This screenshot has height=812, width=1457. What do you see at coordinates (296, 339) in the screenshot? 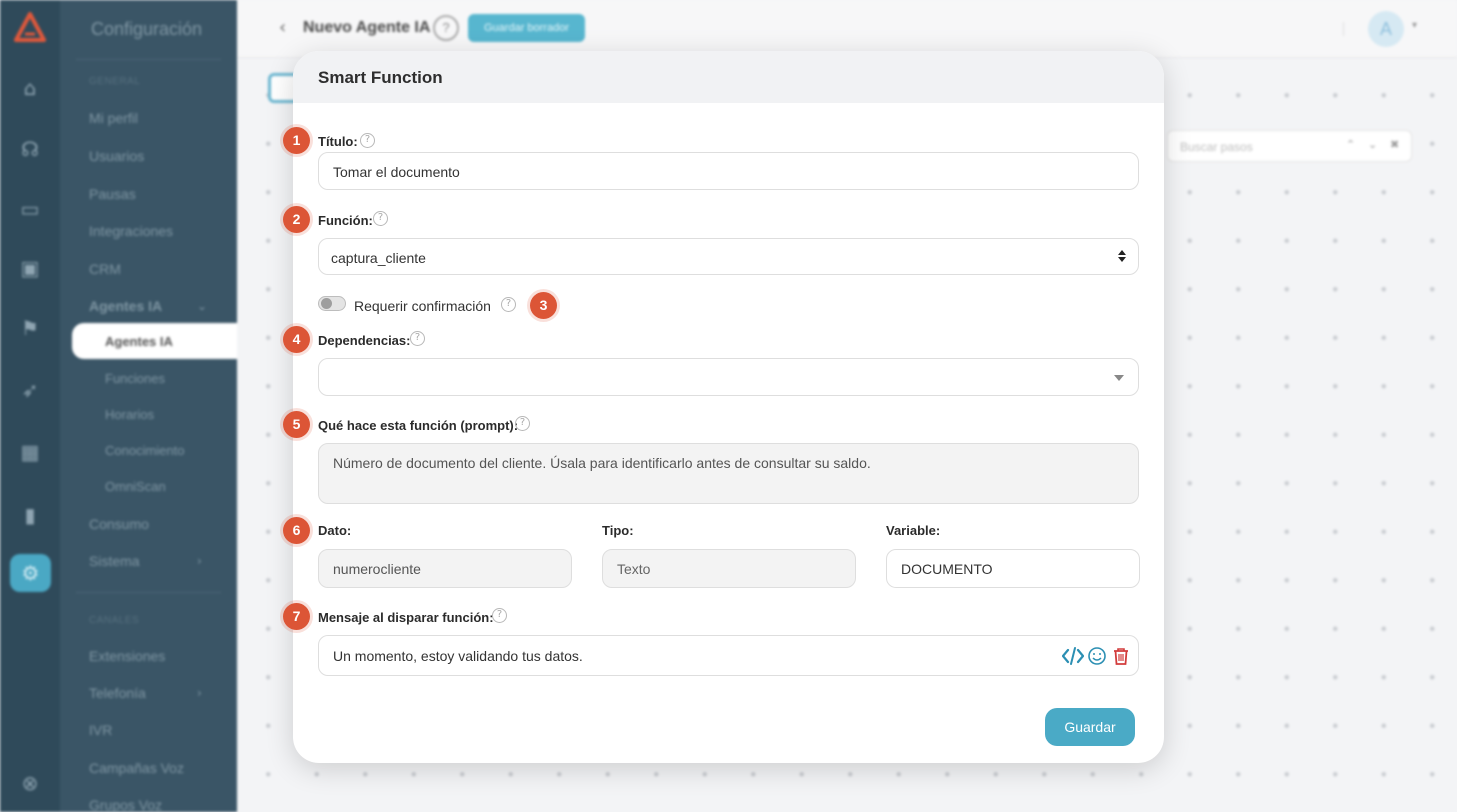
I see `step-badge-4: 4` at bounding box center [296, 339].